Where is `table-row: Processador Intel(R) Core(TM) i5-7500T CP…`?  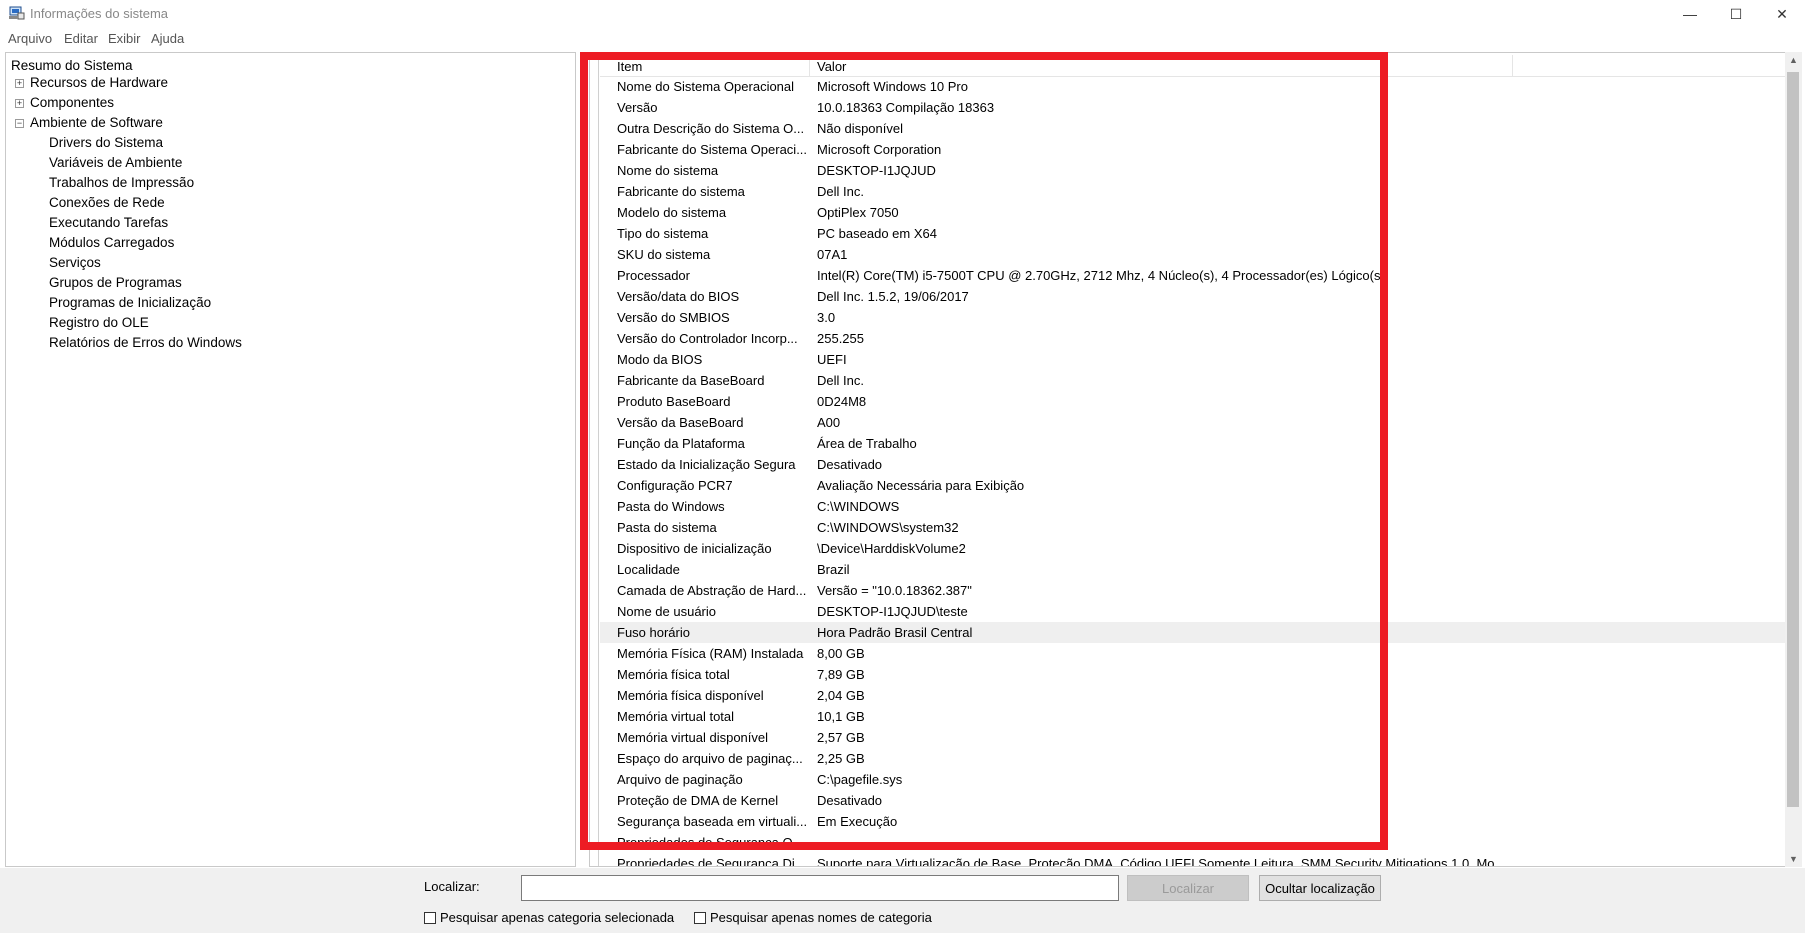
table-row: Processador Intel(R) Core(TM) i5-7500T CP… is located at coordinates (1192, 275).